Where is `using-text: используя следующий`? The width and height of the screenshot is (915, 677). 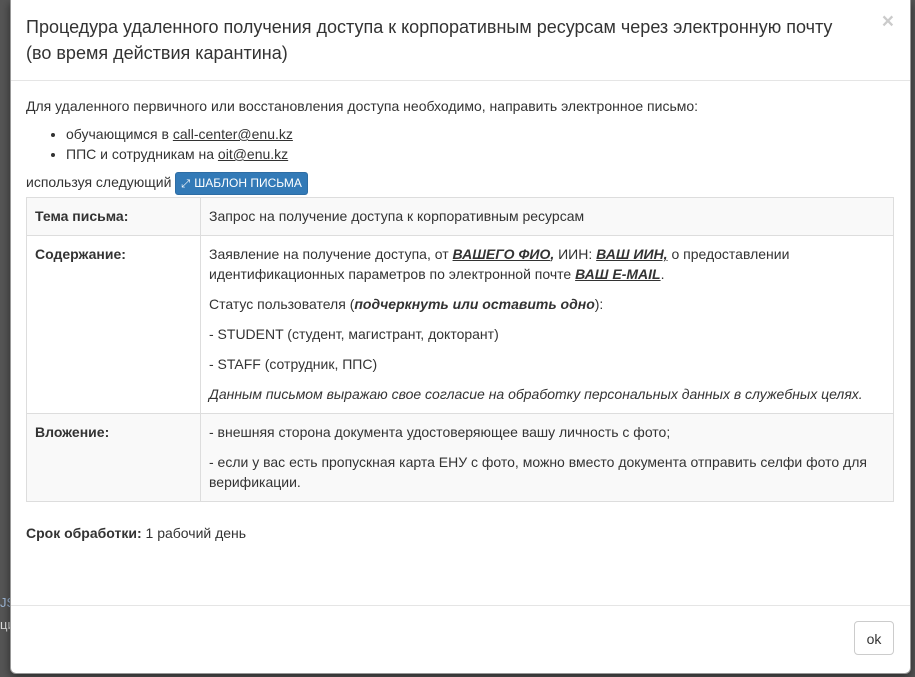
using-text: используя следующий is located at coordinates (99, 182).